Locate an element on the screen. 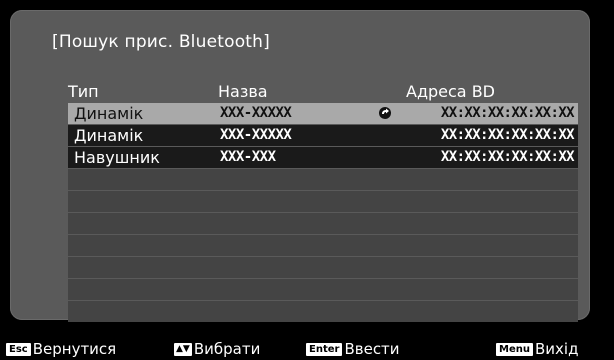 This screenshot has height=360, width=614. hint-exit: Menu Вихід is located at coordinates (537, 349).